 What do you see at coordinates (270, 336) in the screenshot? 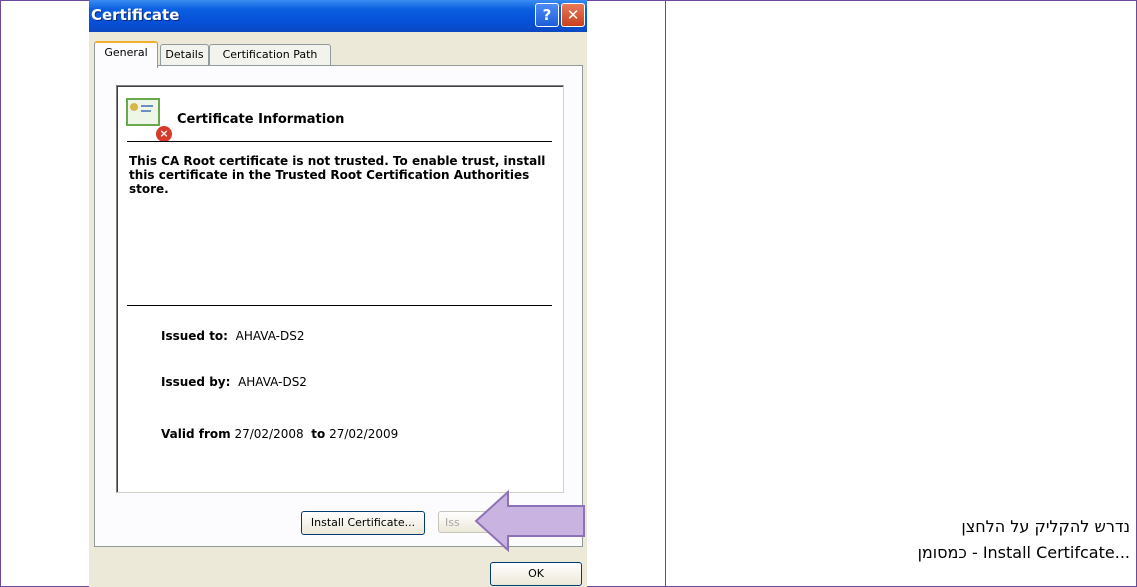
I see `issued-to-value: AHAVA-DS2` at bounding box center [270, 336].